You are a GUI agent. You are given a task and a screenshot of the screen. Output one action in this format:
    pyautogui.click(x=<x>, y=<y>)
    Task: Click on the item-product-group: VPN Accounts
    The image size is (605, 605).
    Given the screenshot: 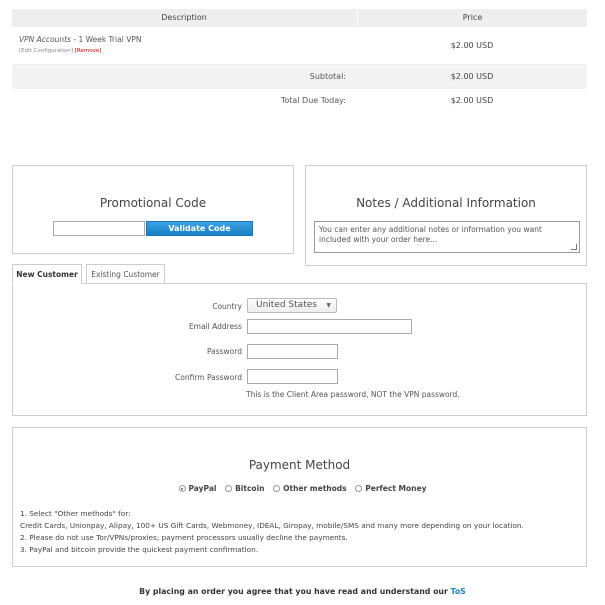 What is the action you would take?
    pyautogui.click(x=45, y=39)
    